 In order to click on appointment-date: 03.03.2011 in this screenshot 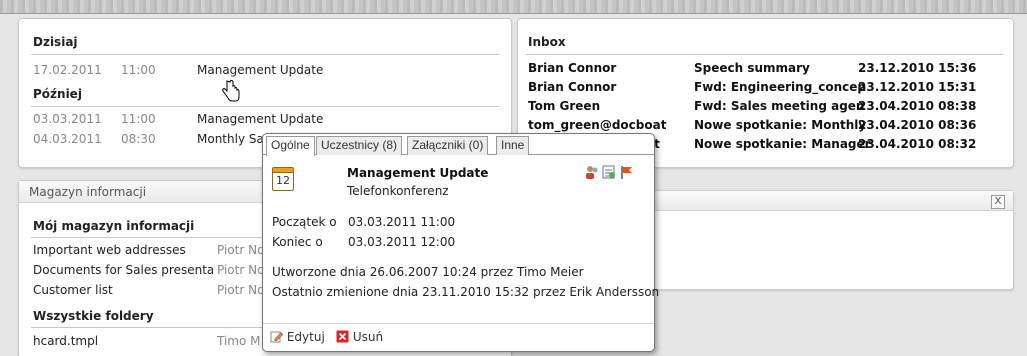, I will do `click(67, 119)`.